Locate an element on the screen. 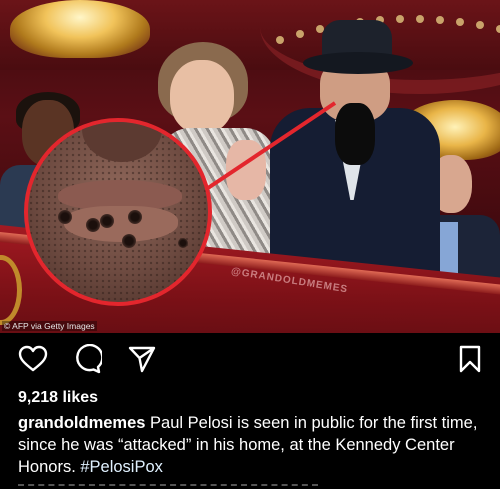 This screenshot has height=489, width=500. zoom-inset is located at coordinates (118, 212).